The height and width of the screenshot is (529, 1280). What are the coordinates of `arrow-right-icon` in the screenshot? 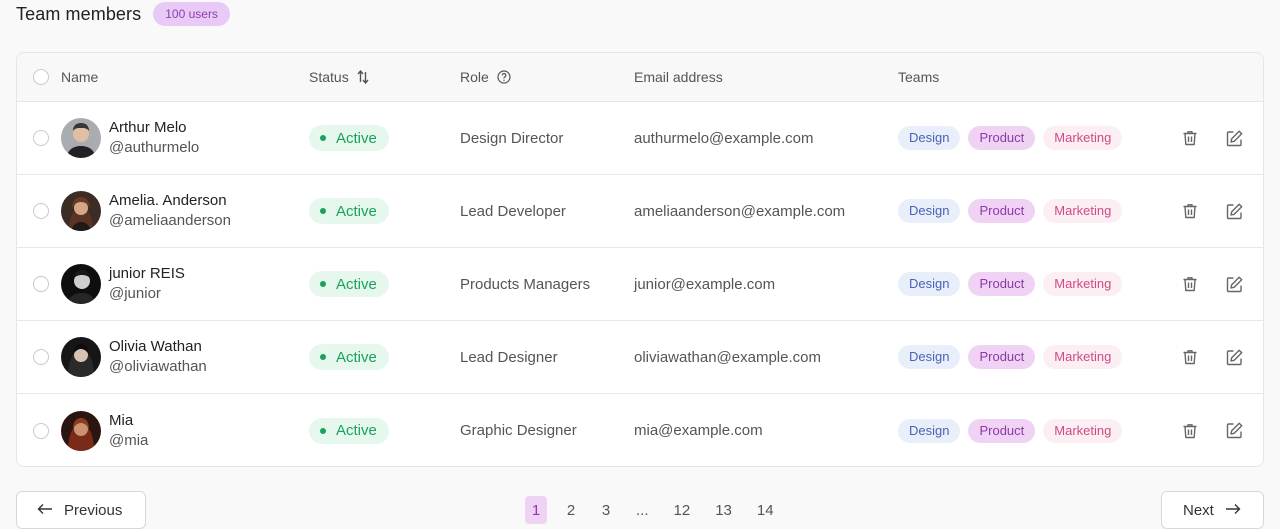 It's located at (1233, 510).